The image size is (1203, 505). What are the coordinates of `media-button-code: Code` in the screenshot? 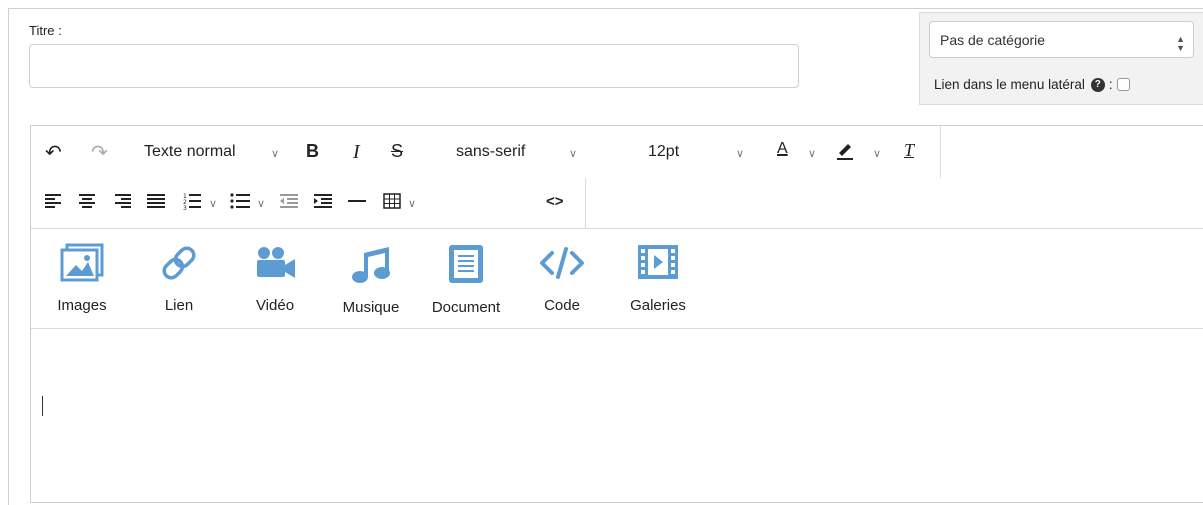 It's located at (562, 278).